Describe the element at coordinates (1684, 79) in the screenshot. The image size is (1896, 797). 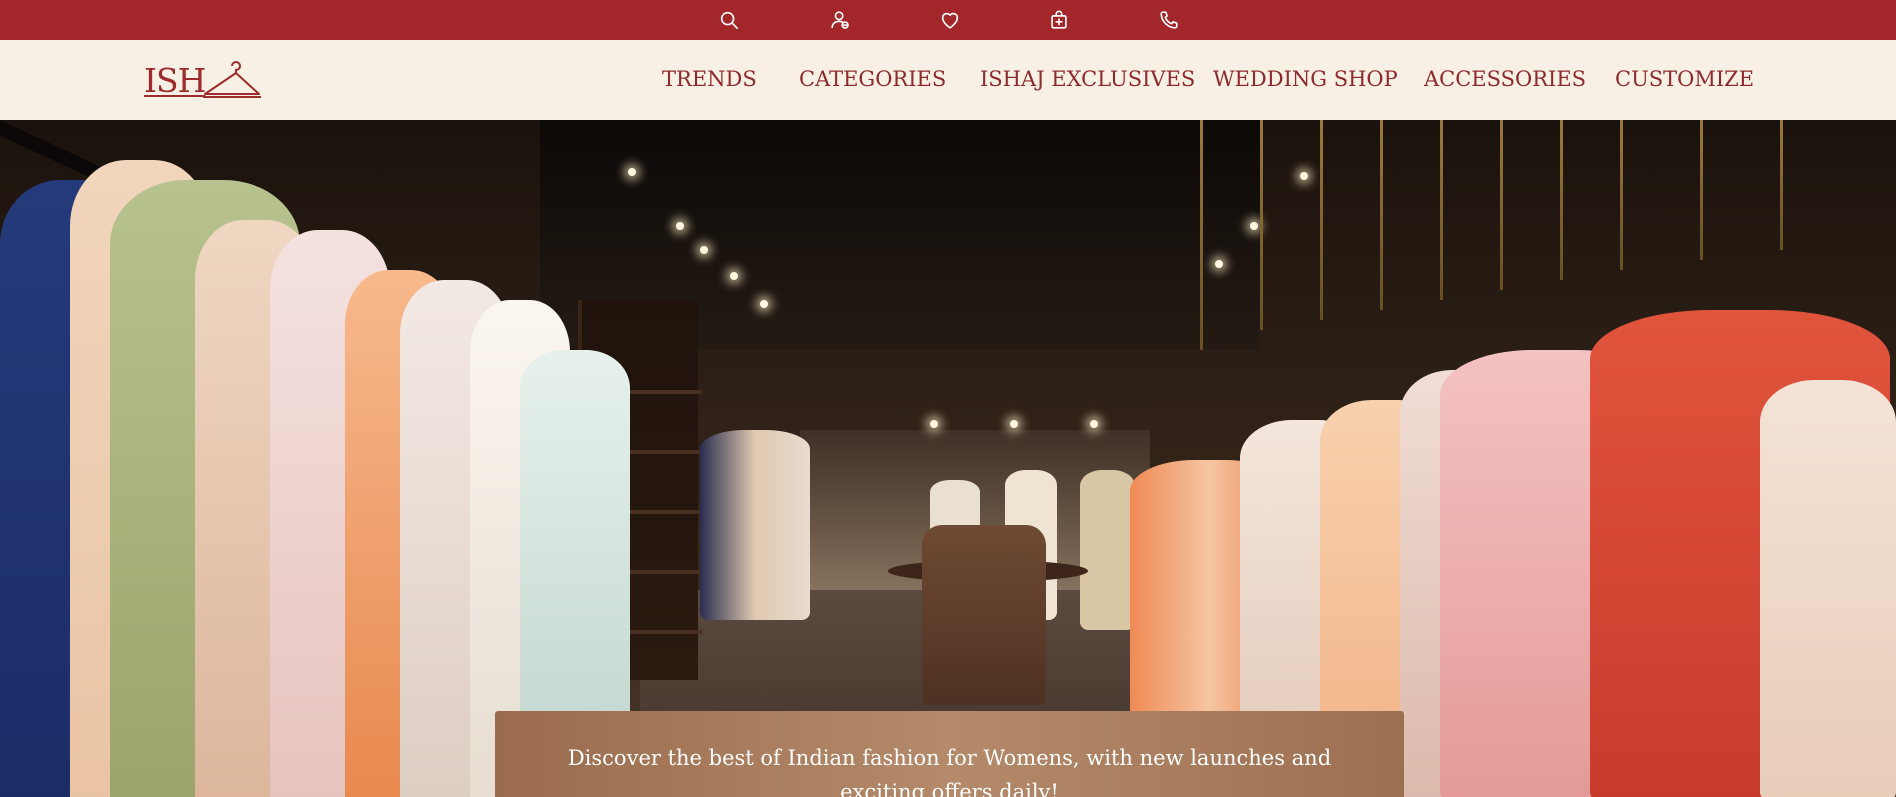
I see `nav-customize: CUSTOMIZE` at that location.